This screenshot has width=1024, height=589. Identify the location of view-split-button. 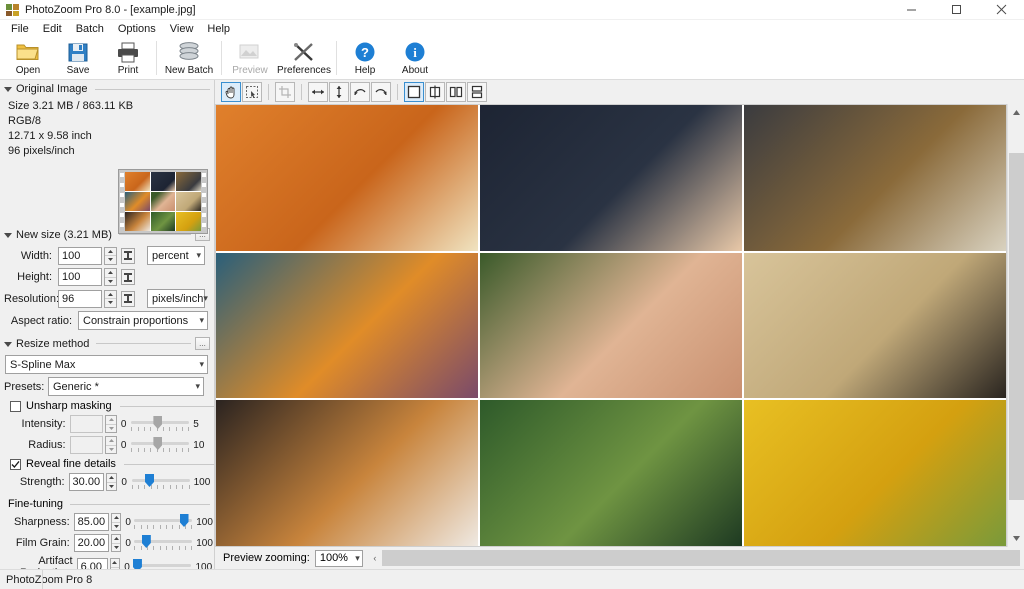
(435, 92).